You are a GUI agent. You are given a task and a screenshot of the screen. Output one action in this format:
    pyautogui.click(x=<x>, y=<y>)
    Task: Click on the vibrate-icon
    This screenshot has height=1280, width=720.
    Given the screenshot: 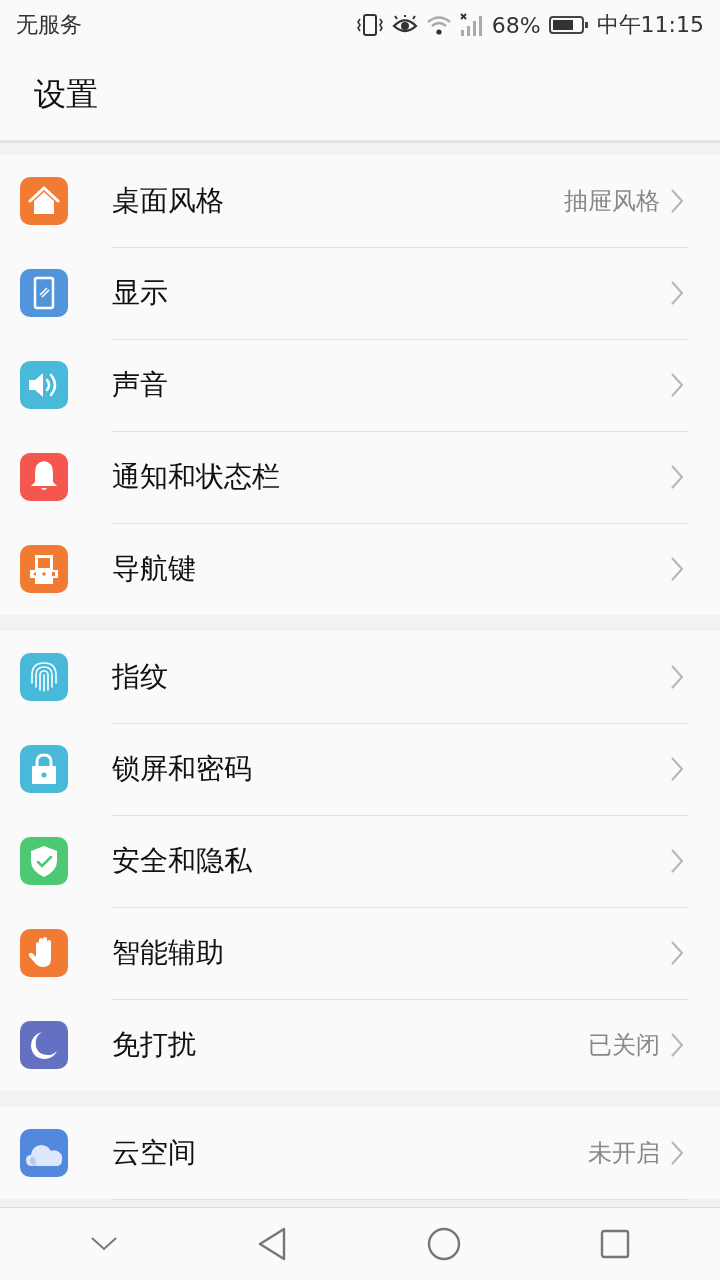 What is the action you would take?
    pyautogui.click(x=369, y=25)
    